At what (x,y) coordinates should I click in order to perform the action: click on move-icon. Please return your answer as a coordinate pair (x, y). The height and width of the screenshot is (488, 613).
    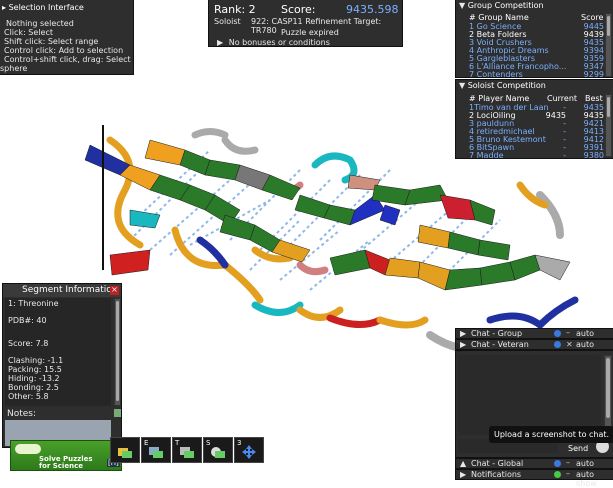
    Looking at the image, I should click on (249, 452).